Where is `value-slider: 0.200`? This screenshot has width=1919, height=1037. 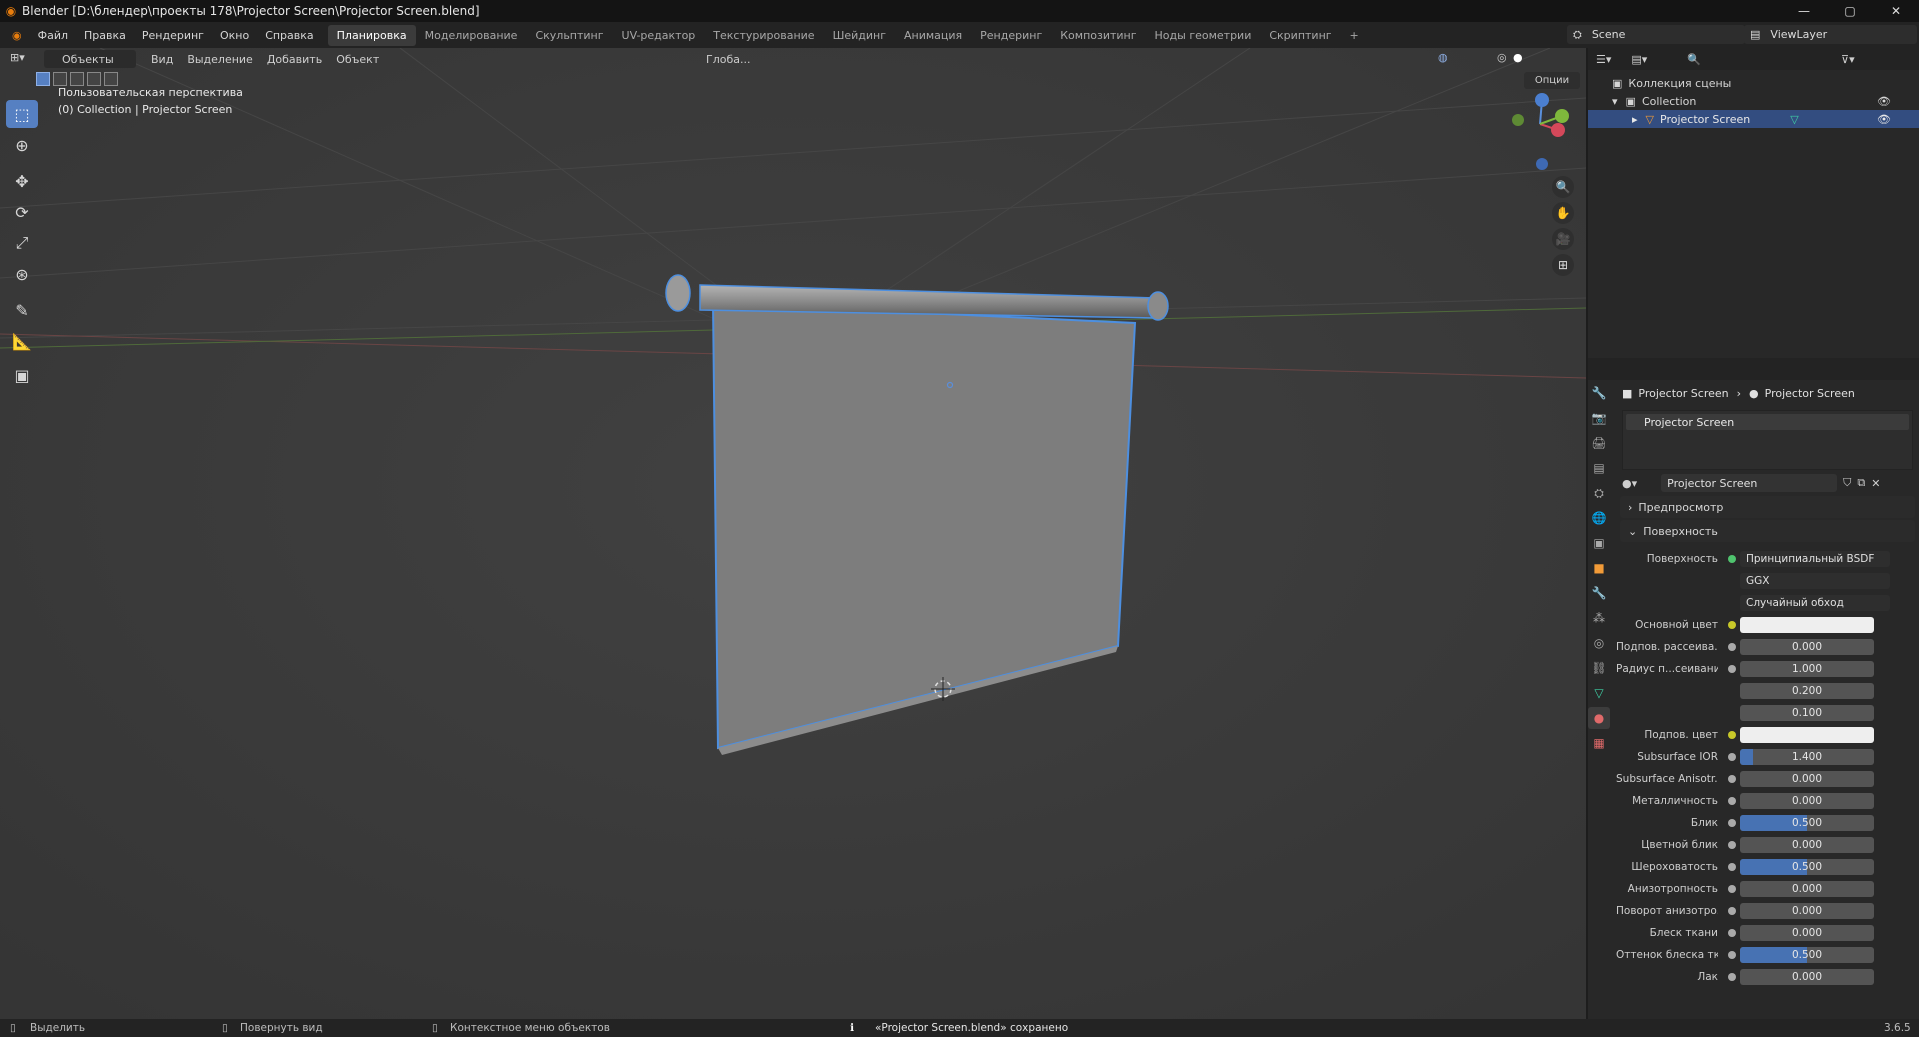
value-slider: 0.200 is located at coordinates (1807, 691).